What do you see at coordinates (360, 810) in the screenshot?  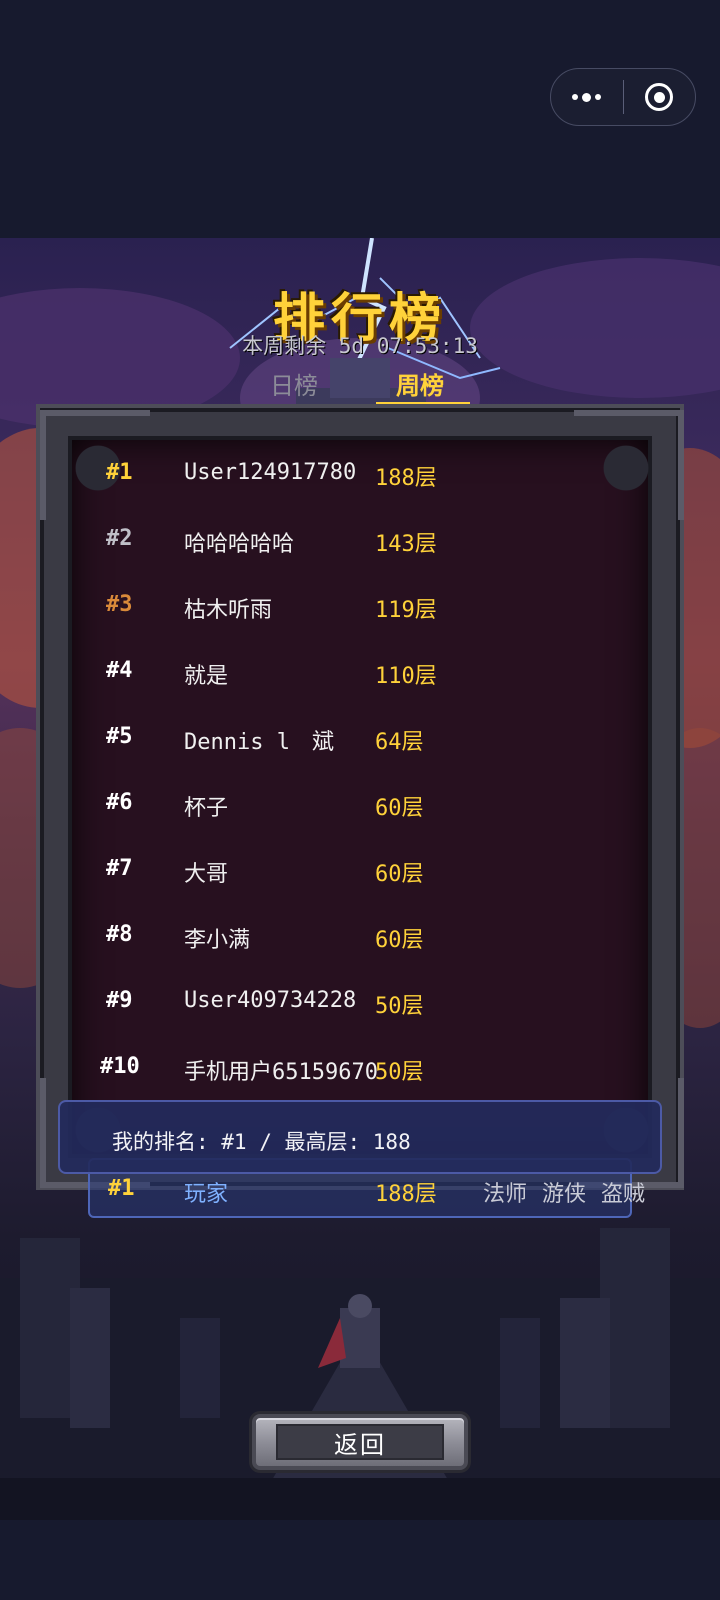 I see `leaderboard-row: #6 杯子 60层` at bounding box center [360, 810].